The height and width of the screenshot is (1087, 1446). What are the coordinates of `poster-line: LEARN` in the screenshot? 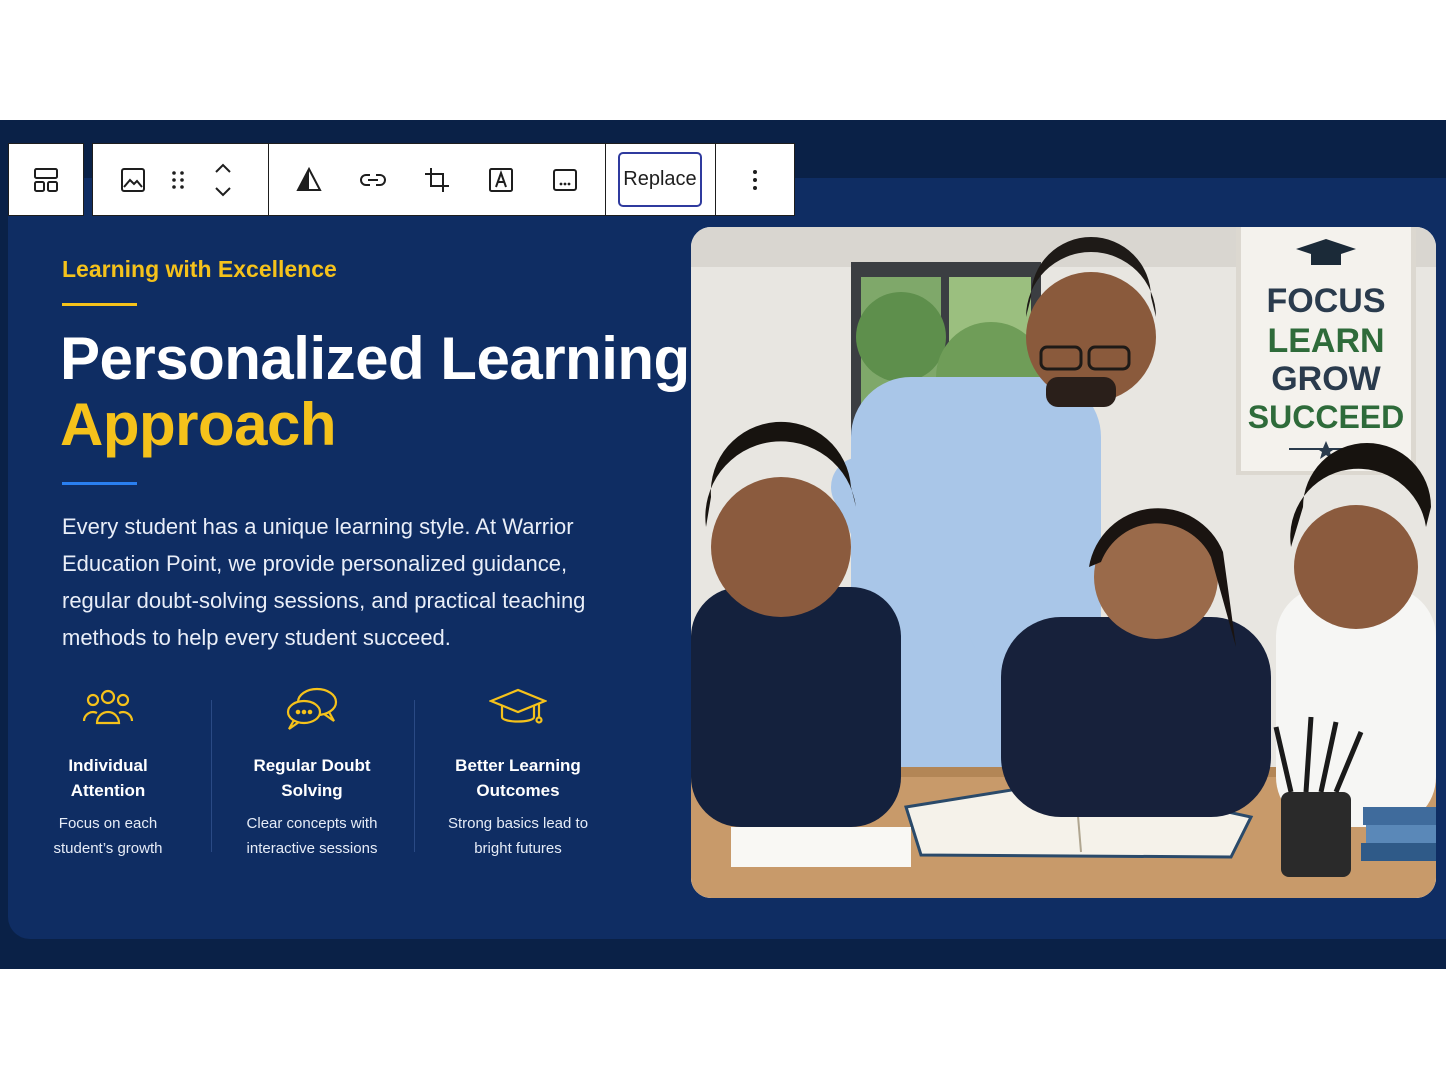 It's located at (1325, 341).